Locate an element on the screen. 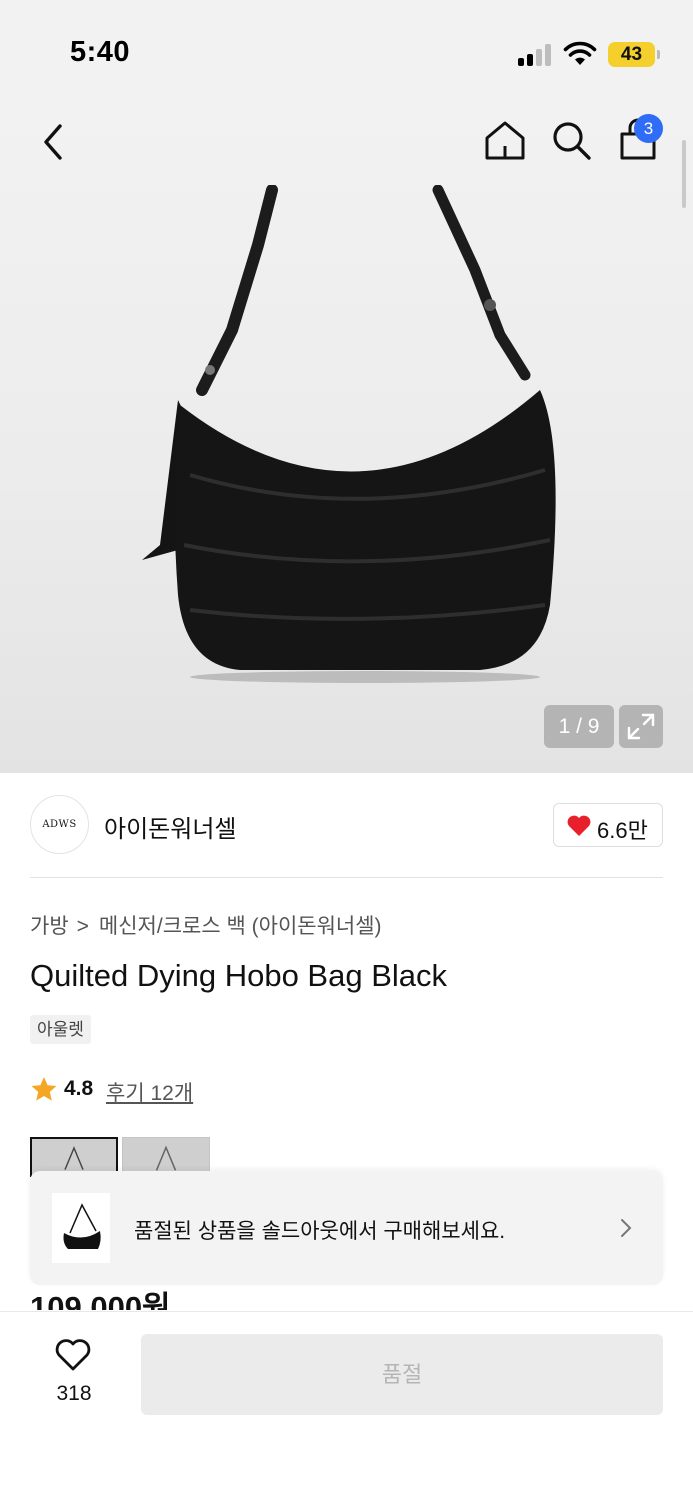 This screenshot has width=693, height=1500. divider is located at coordinates (346, 877).